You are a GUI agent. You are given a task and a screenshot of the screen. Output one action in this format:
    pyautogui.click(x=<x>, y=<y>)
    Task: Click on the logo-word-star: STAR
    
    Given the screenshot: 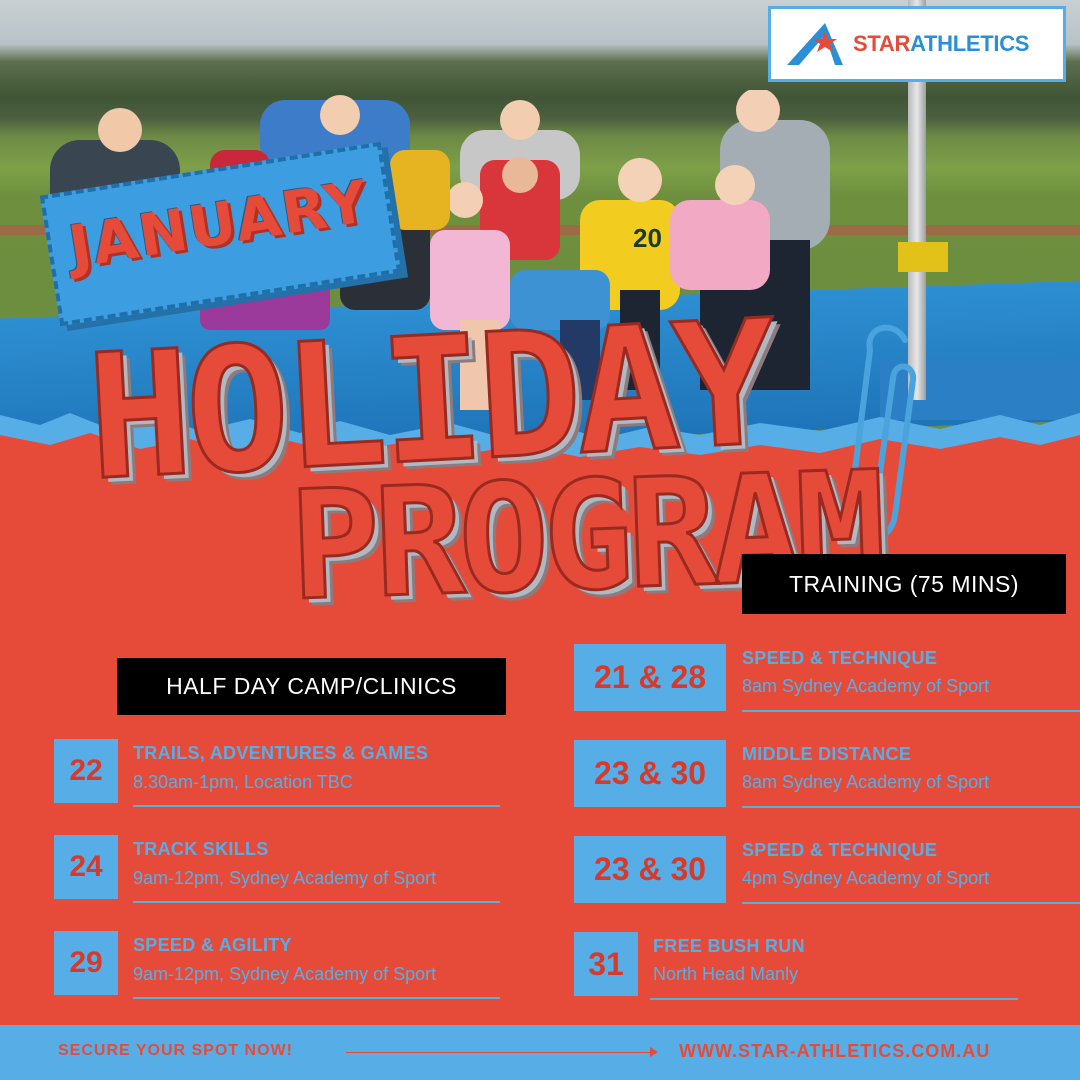 What is the action you would take?
    pyautogui.click(x=882, y=43)
    